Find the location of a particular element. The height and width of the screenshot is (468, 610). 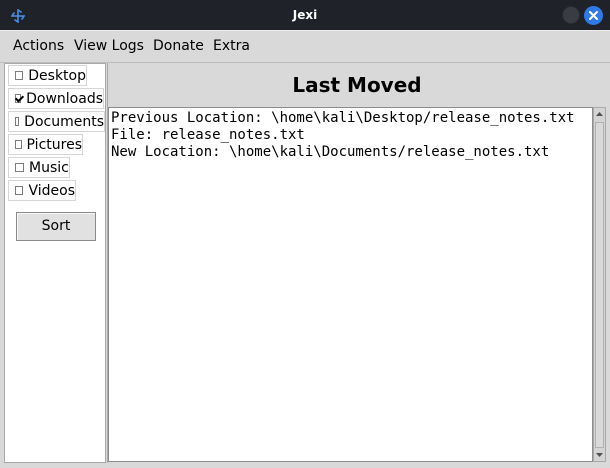

folder-label: Music is located at coordinates (49, 167).